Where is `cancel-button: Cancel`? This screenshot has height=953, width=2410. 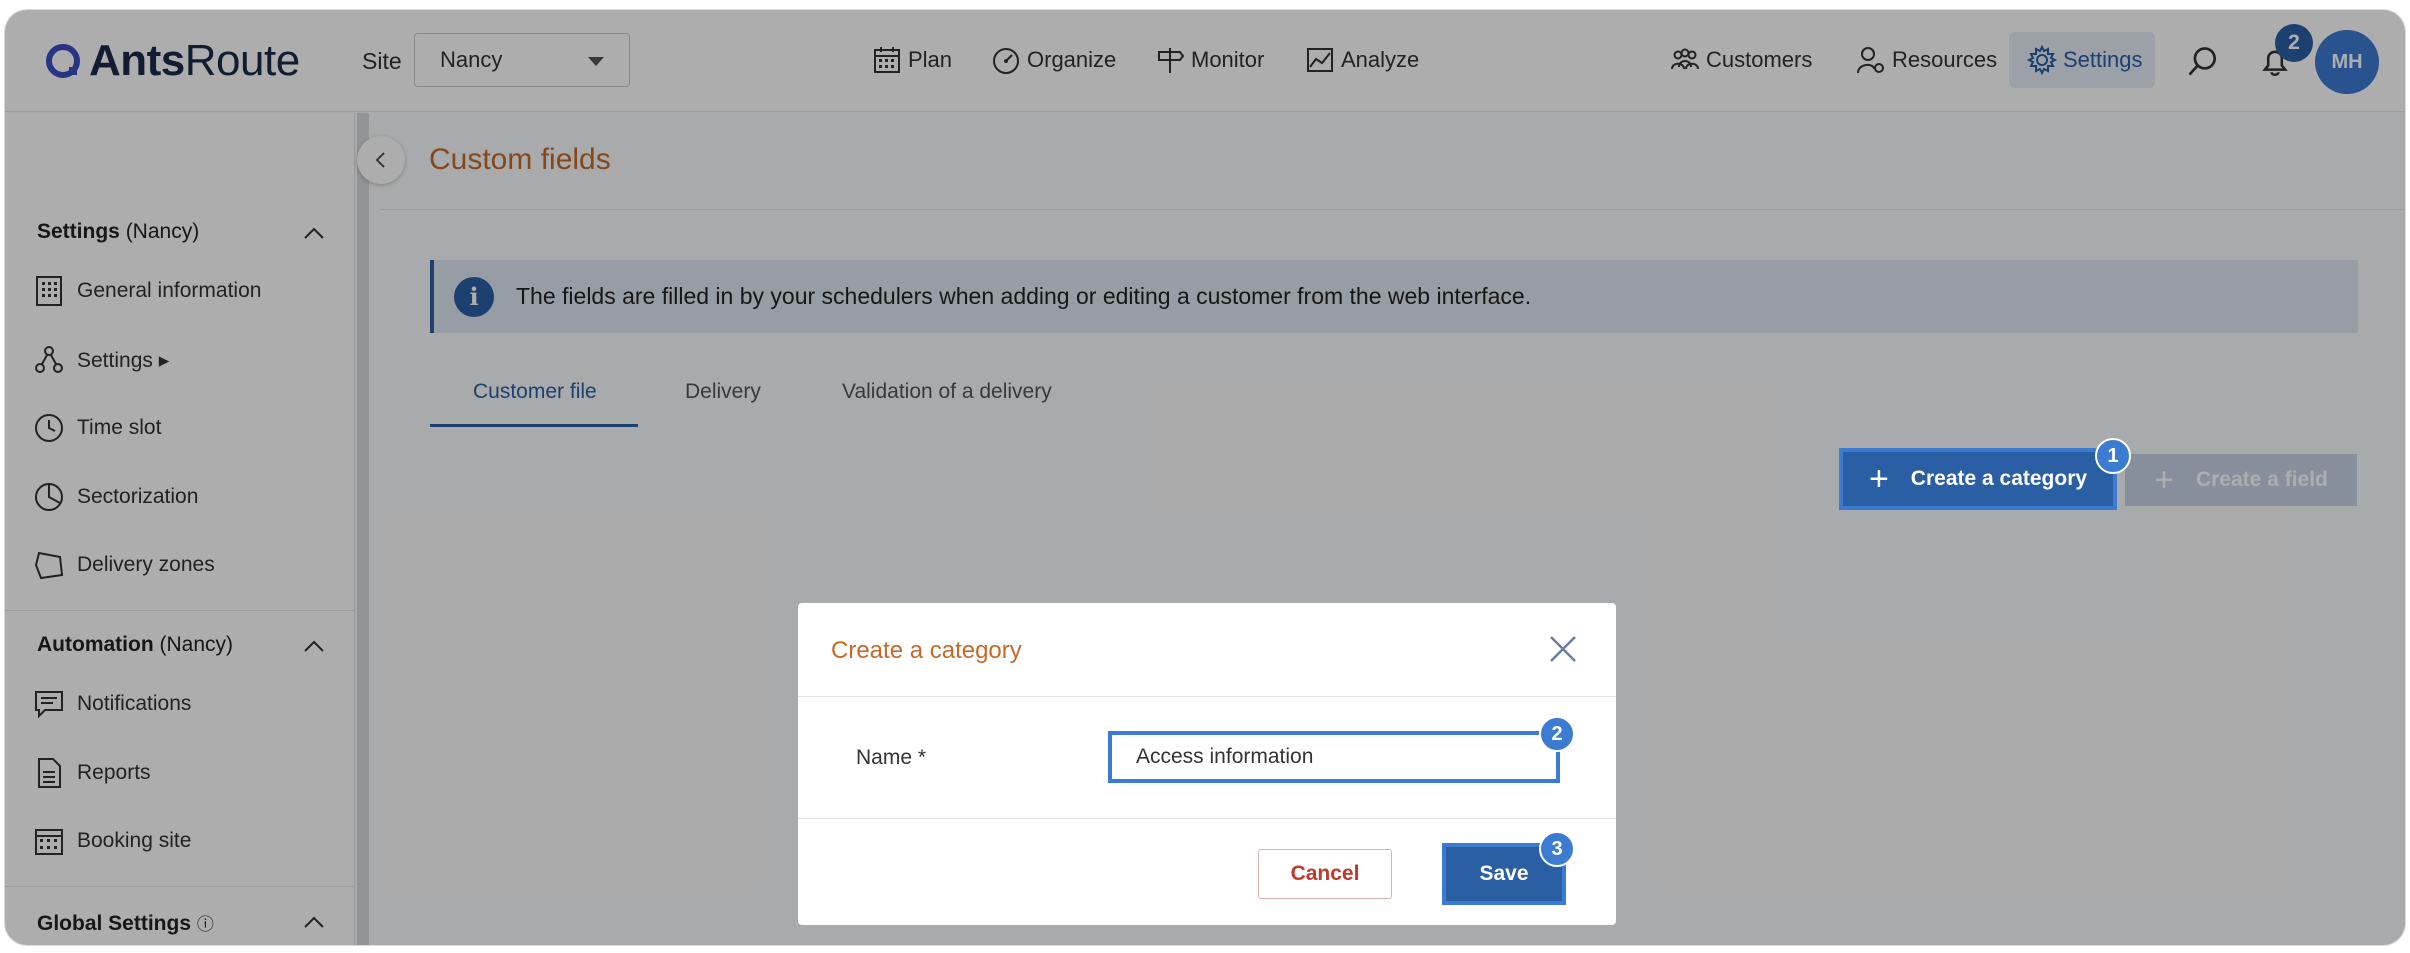
cancel-button: Cancel is located at coordinates (1325, 874).